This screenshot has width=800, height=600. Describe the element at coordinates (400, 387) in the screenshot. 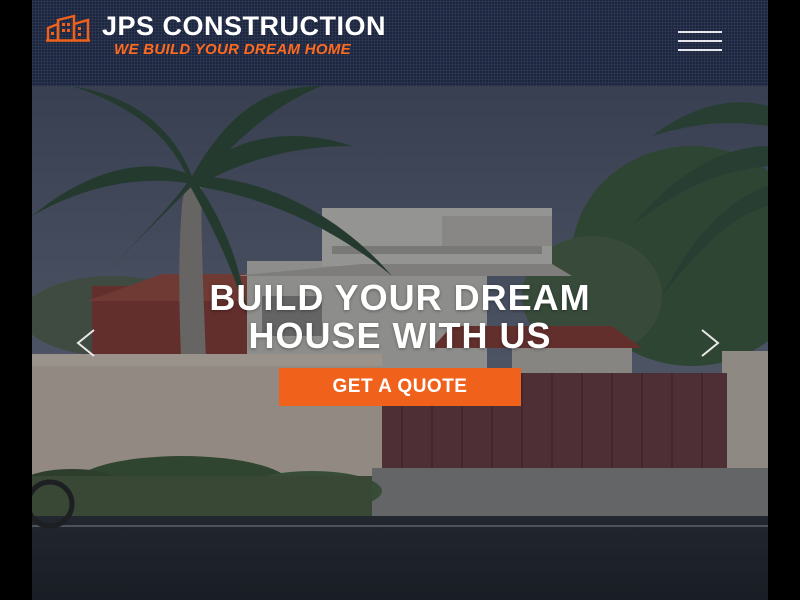

I see `get-a-quote-button: GET A QUOTE` at that location.